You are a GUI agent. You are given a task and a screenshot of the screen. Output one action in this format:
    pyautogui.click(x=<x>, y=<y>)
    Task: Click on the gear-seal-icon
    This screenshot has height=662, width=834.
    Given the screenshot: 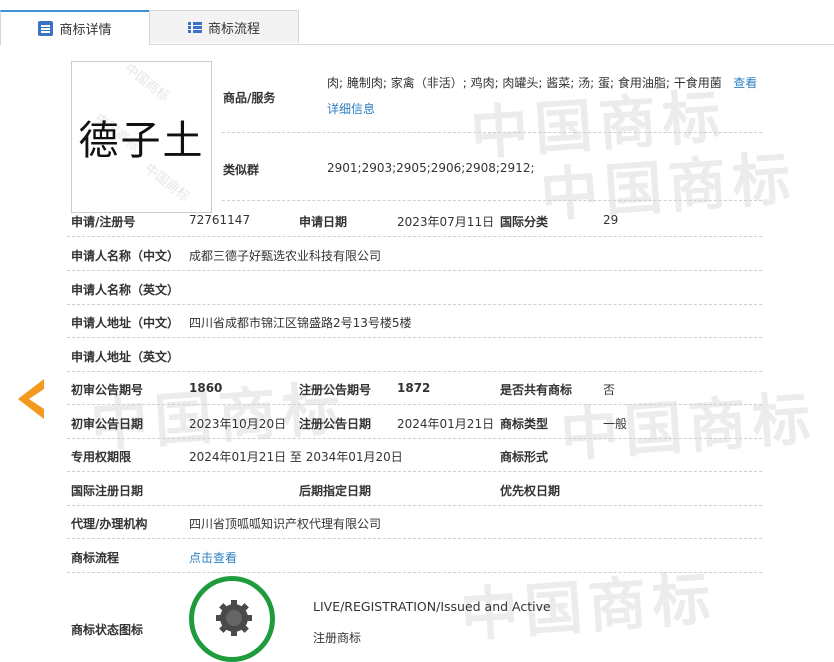 What is the action you would take?
    pyautogui.click(x=234, y=618)
    